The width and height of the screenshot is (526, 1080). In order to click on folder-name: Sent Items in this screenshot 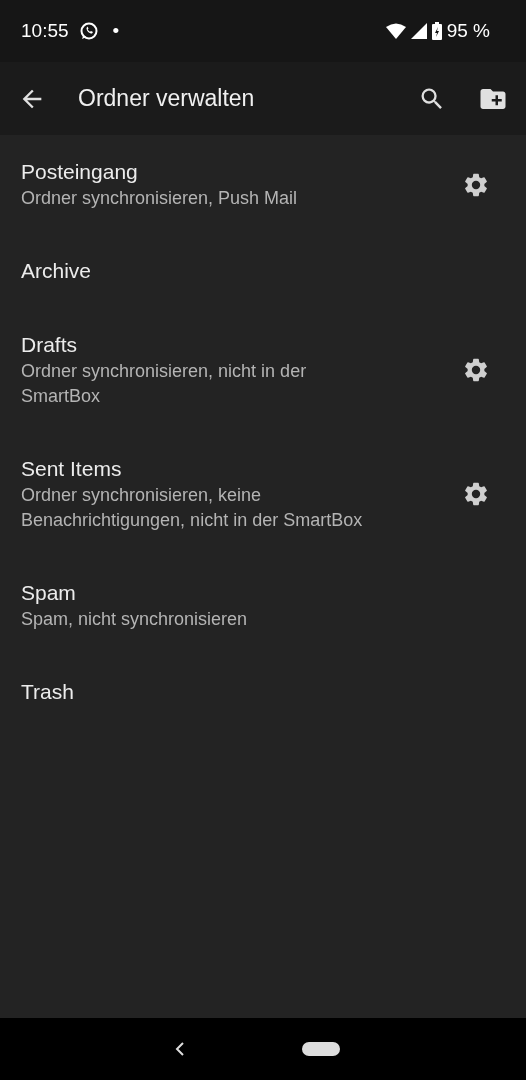, I will do `click(231, 469)`.